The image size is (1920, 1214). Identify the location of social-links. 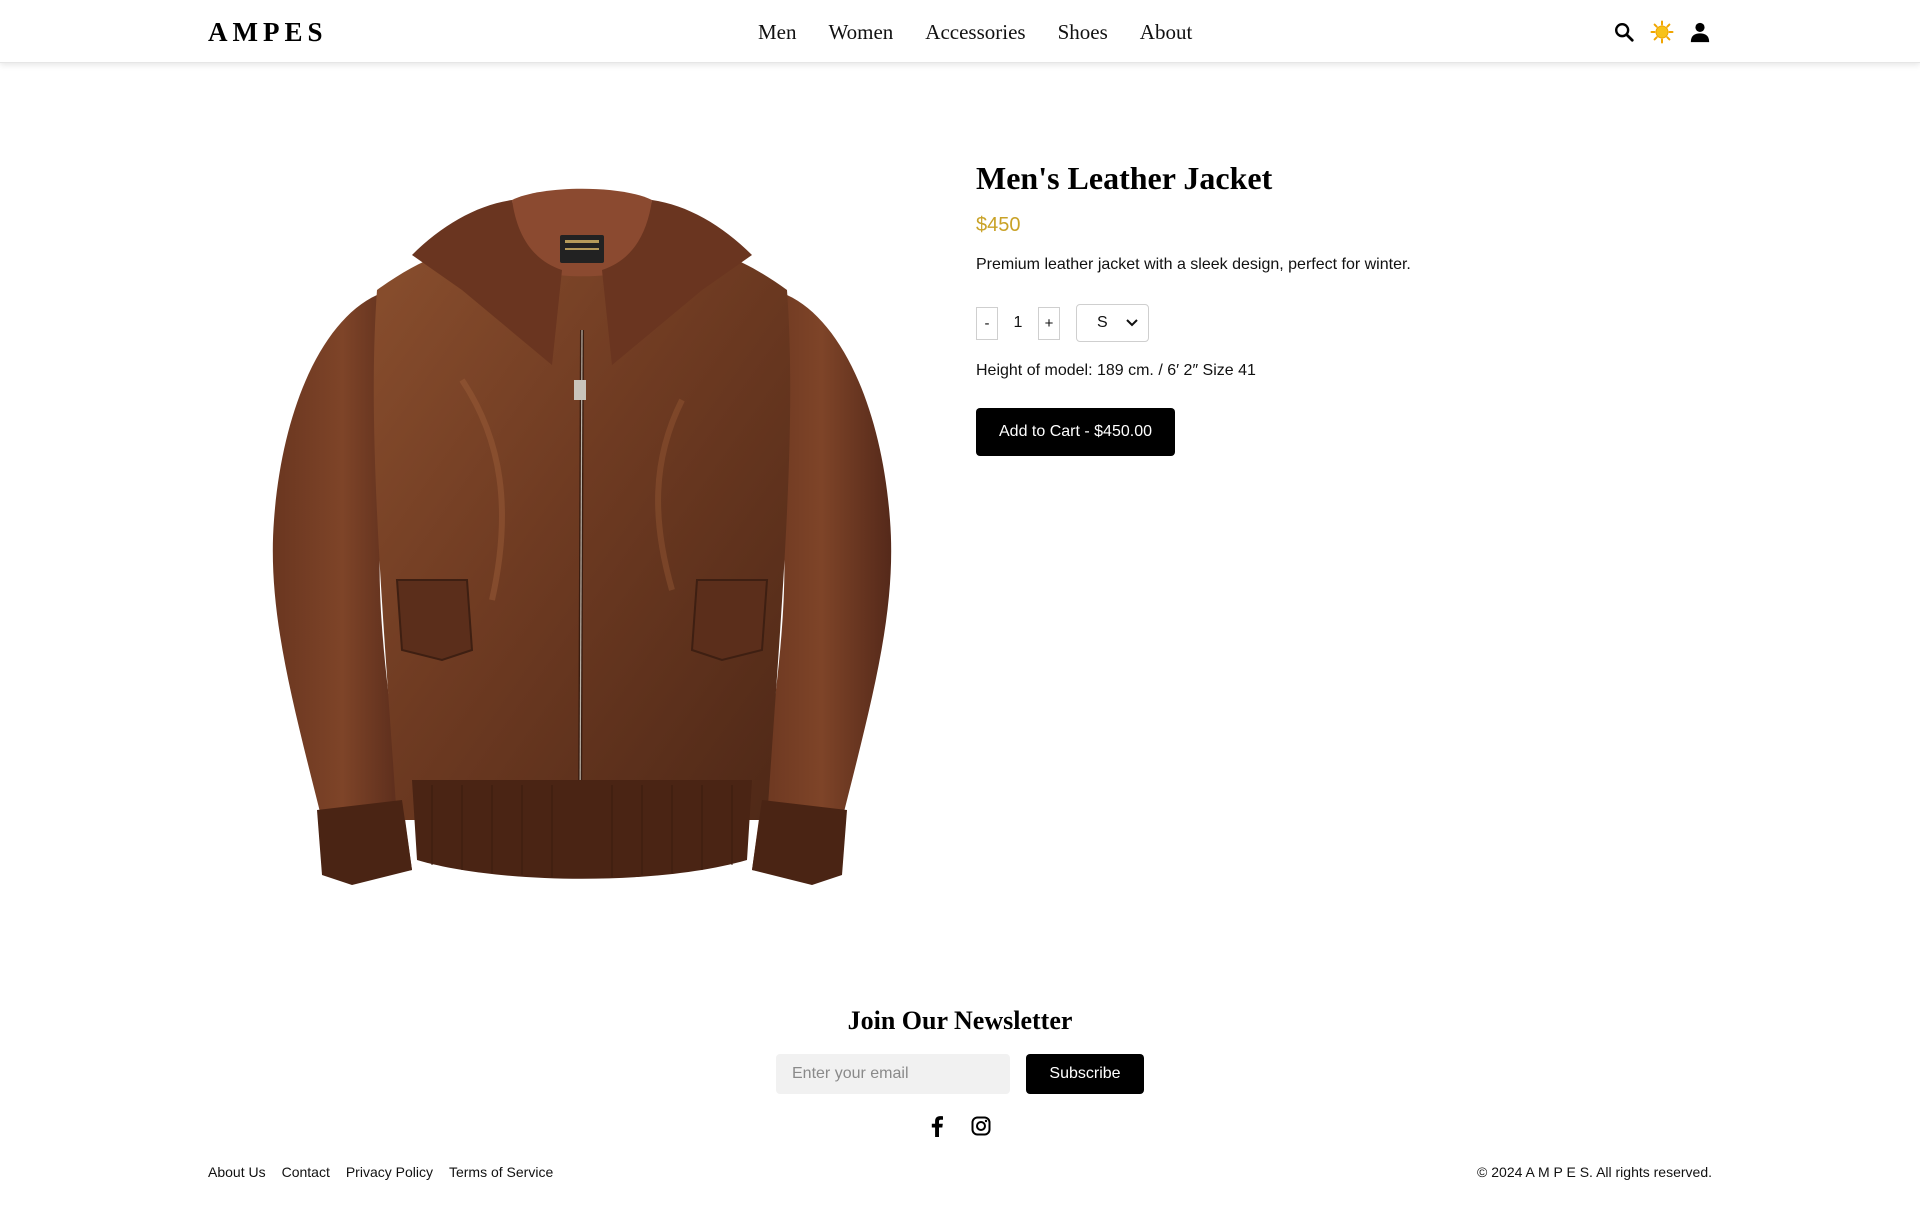
(959, 1126).